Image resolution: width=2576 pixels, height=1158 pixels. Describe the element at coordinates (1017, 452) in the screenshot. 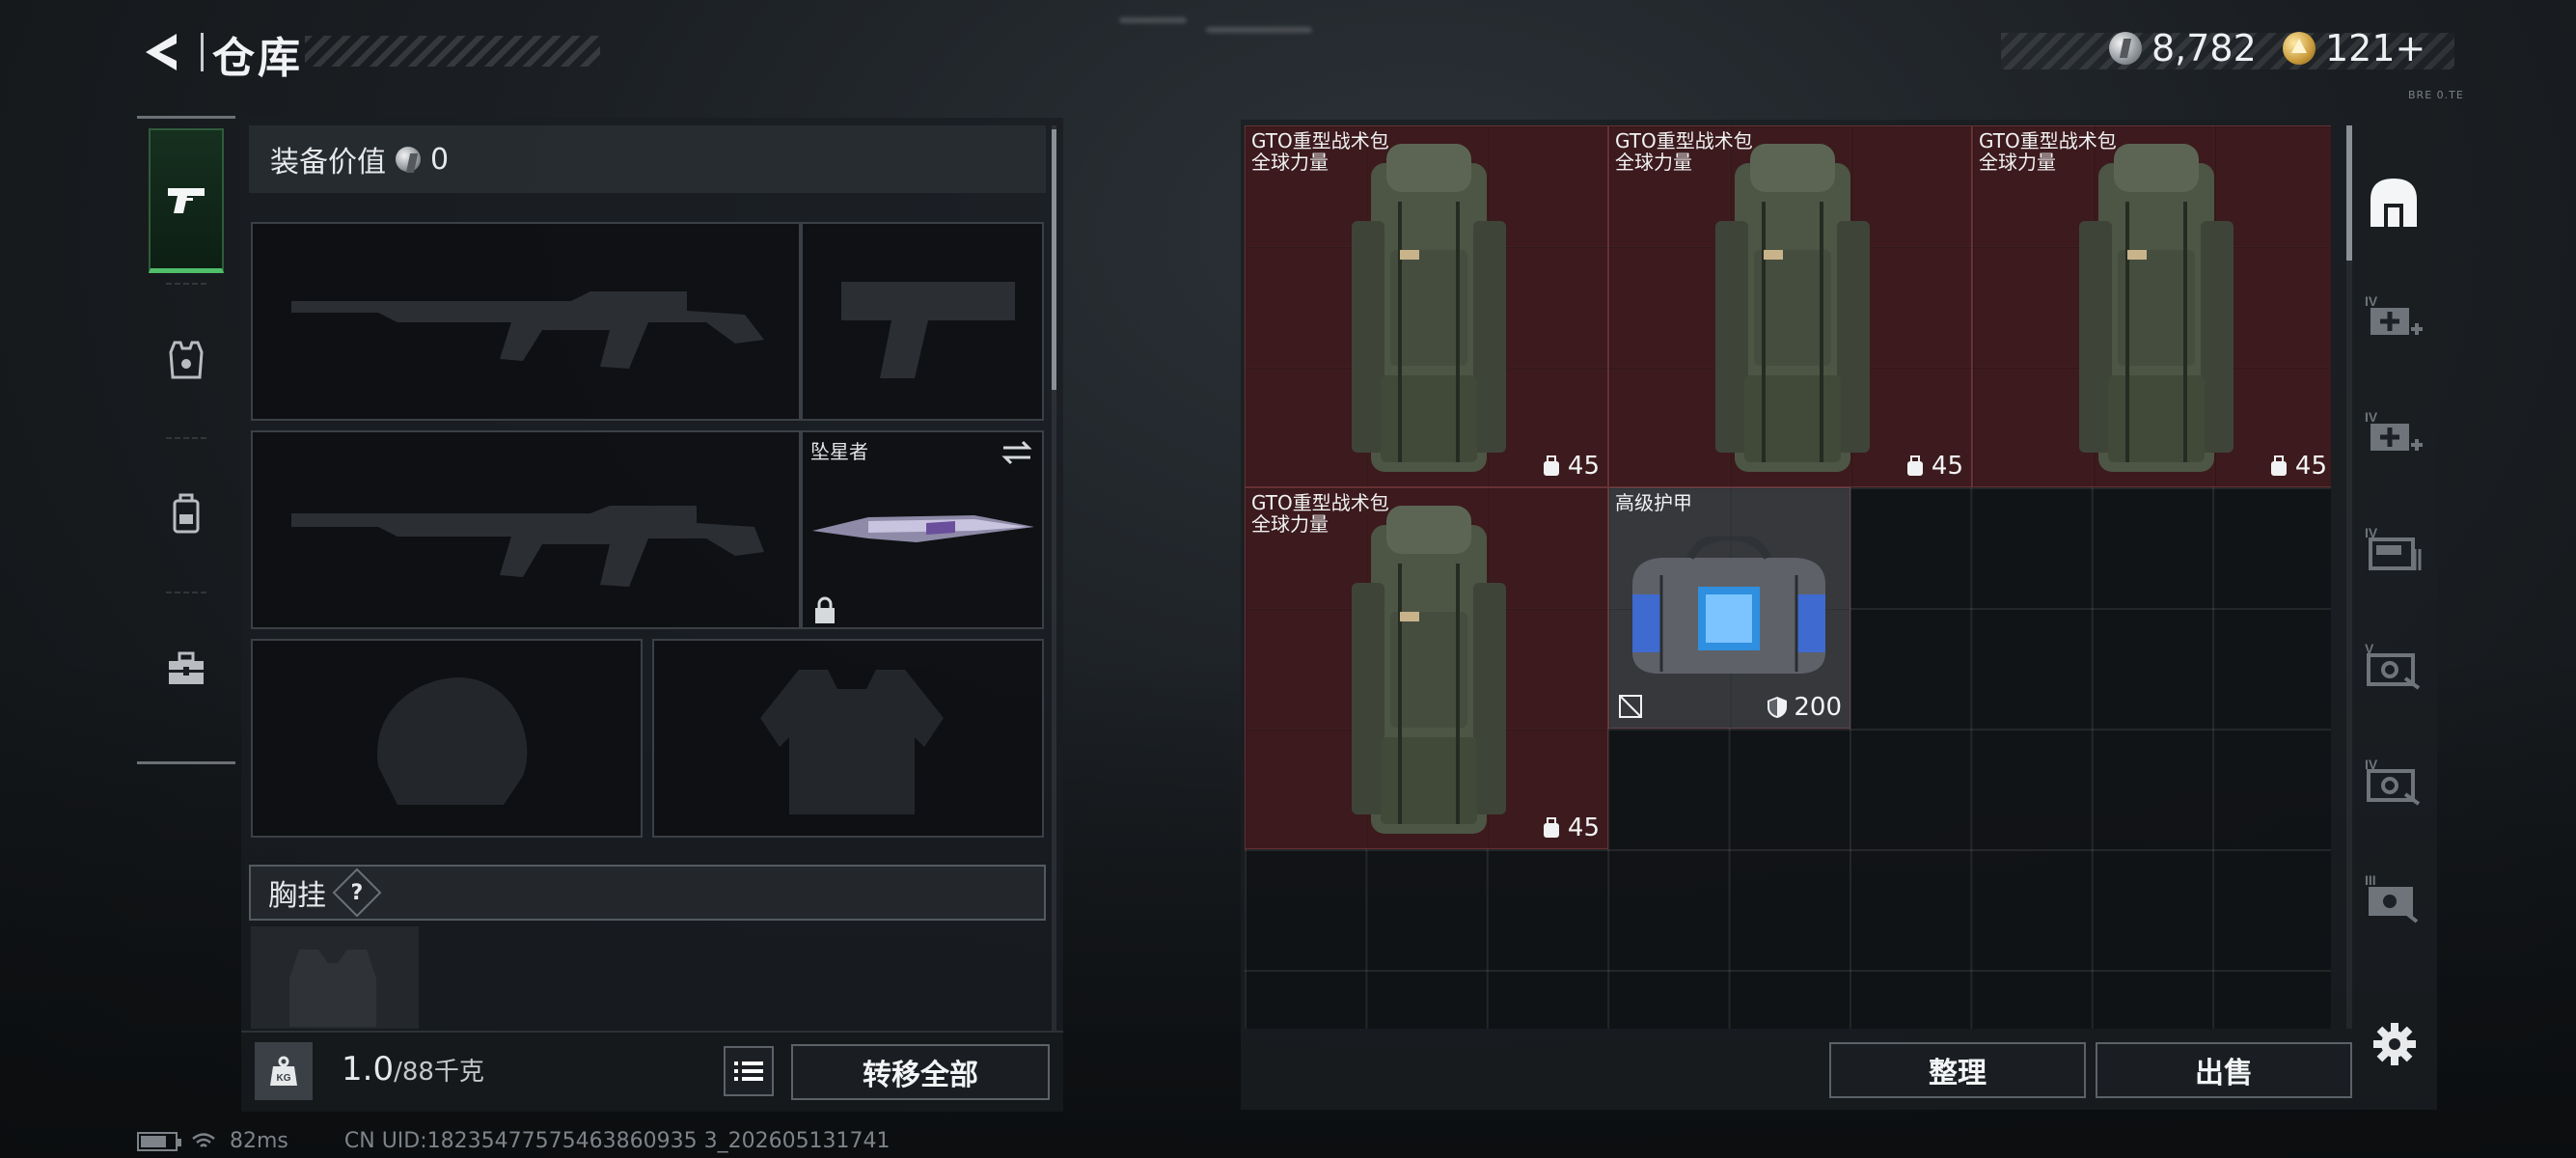

I see `swap-icon` at that location.